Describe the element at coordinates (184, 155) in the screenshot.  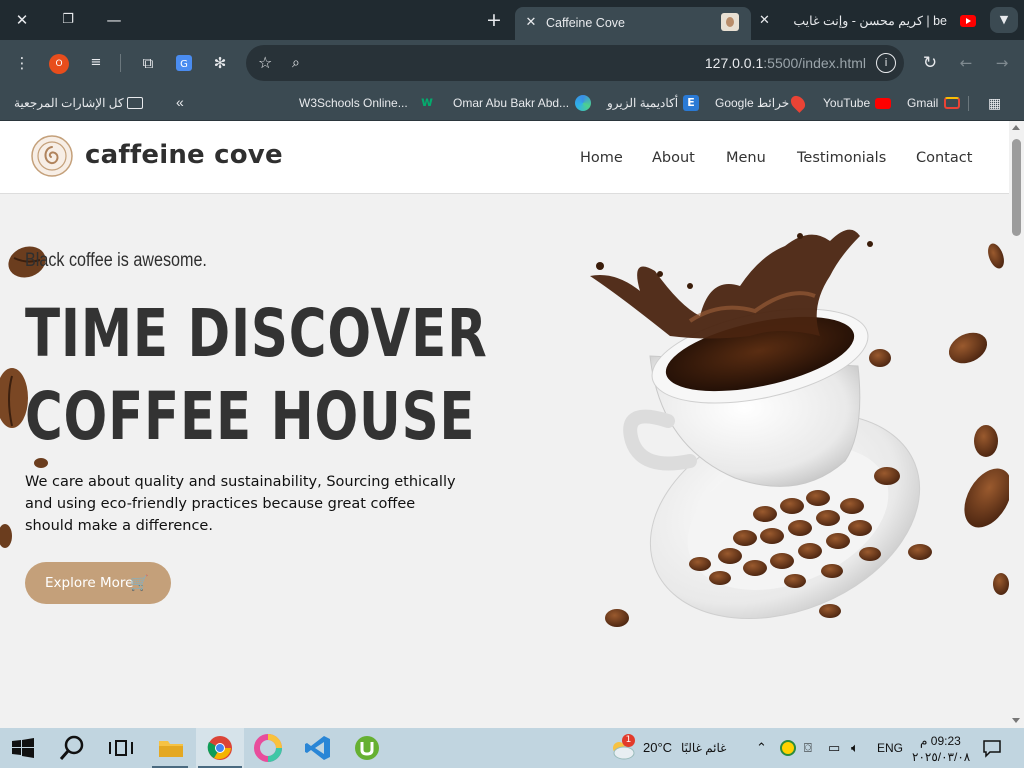
I see `site-name: caffeine cove` at that location.